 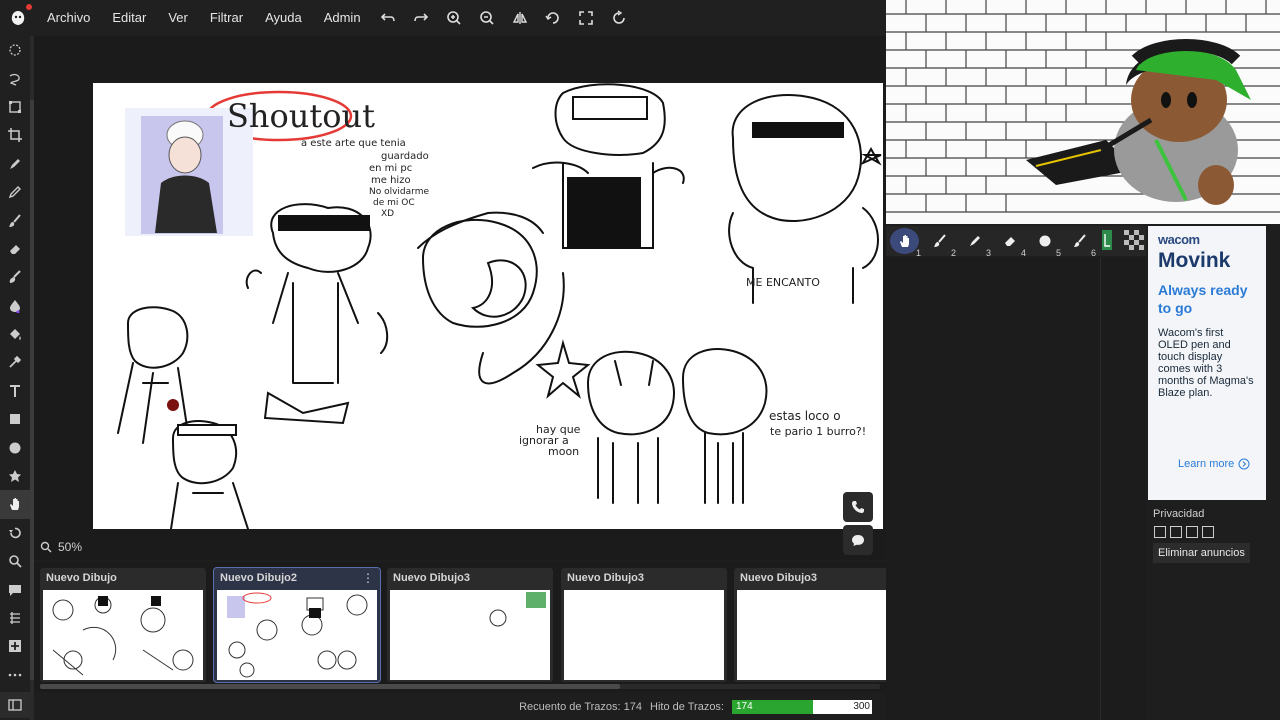 I want to click on tool-eyedropper, so click(x=15, y=362).